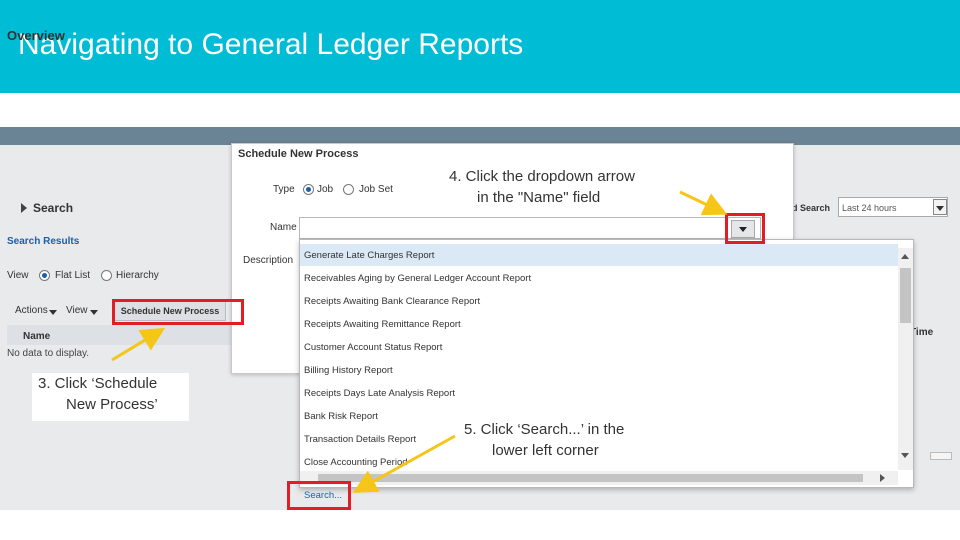 The image size is (960, 540). Describe the element at coordinates (341, 416) in the screenshot. I see `dropdown-option: Bank Risk Report` at that location.